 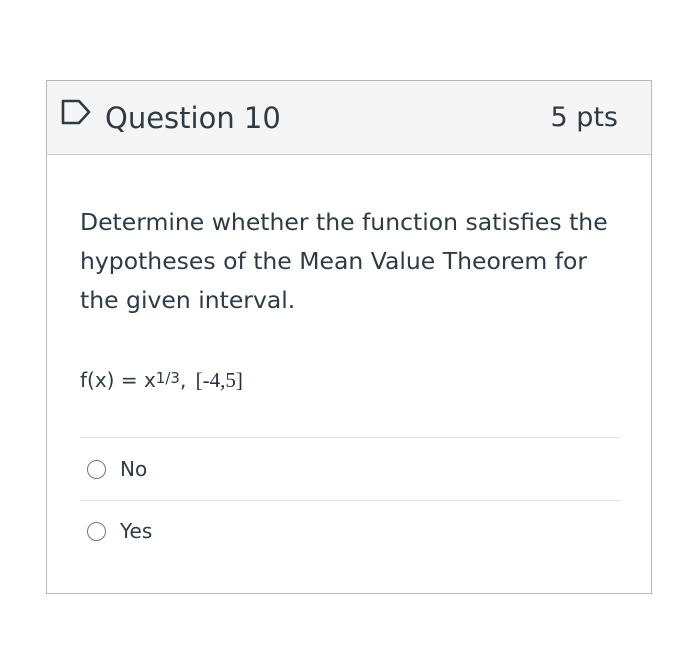 What do you see at coordinates (193, 118) in the screenshot?
I see `question-title: Question 10` at bounding box center [193, 118].